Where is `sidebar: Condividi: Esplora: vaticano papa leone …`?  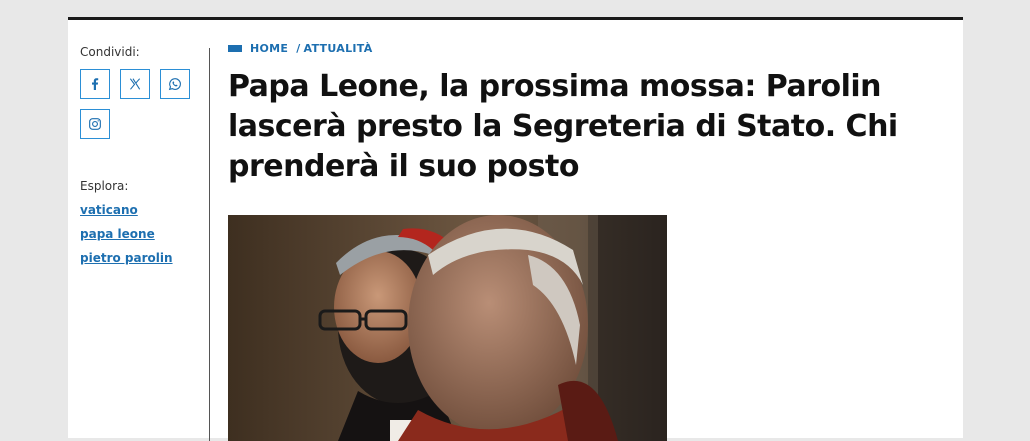 sidebar: Condividi: Esplora: vaticano papa leone … is located at coordinates (142, 155).